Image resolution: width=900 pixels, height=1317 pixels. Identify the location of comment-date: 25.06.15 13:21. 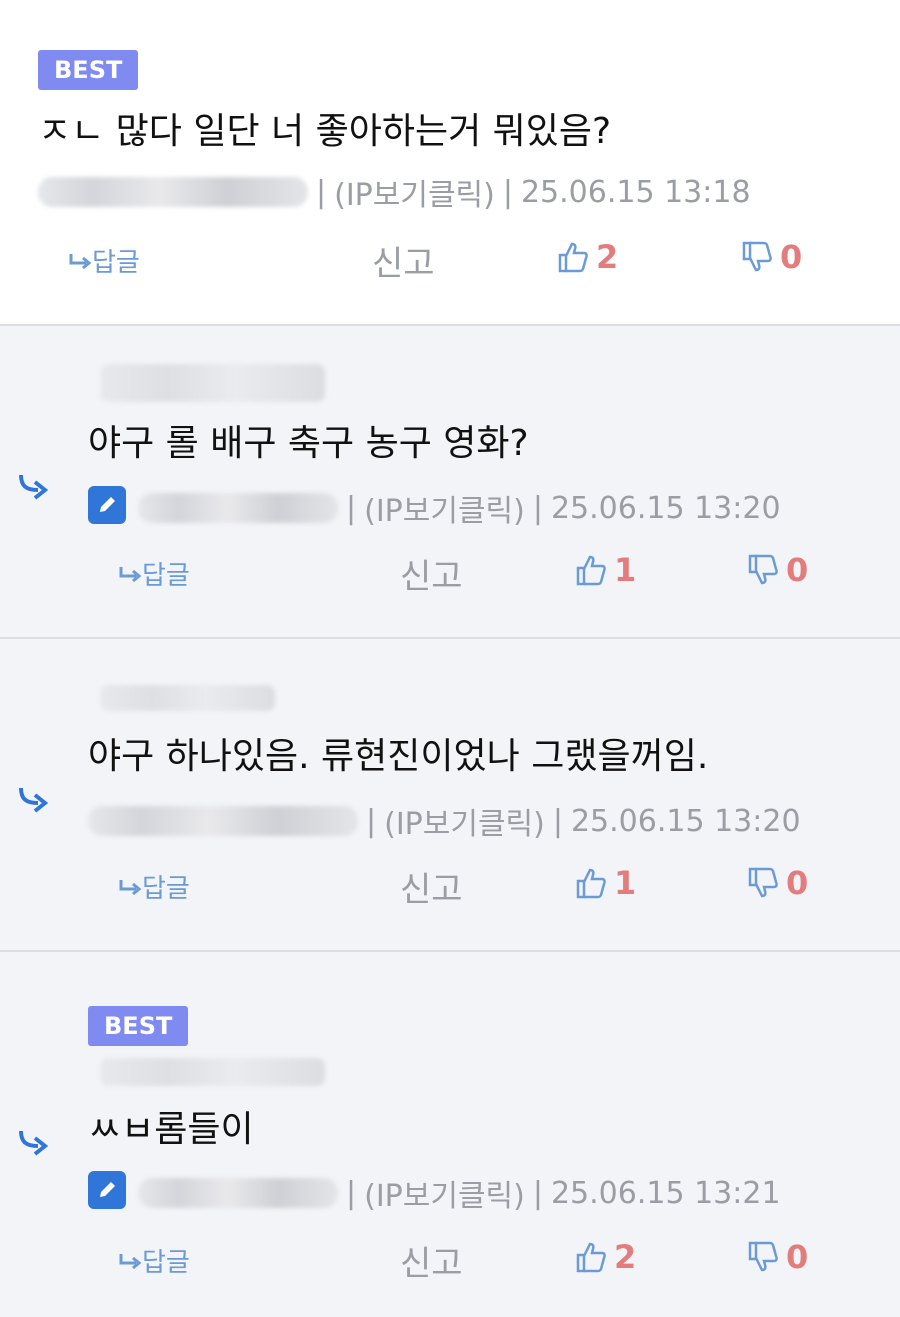
(665, 1193).